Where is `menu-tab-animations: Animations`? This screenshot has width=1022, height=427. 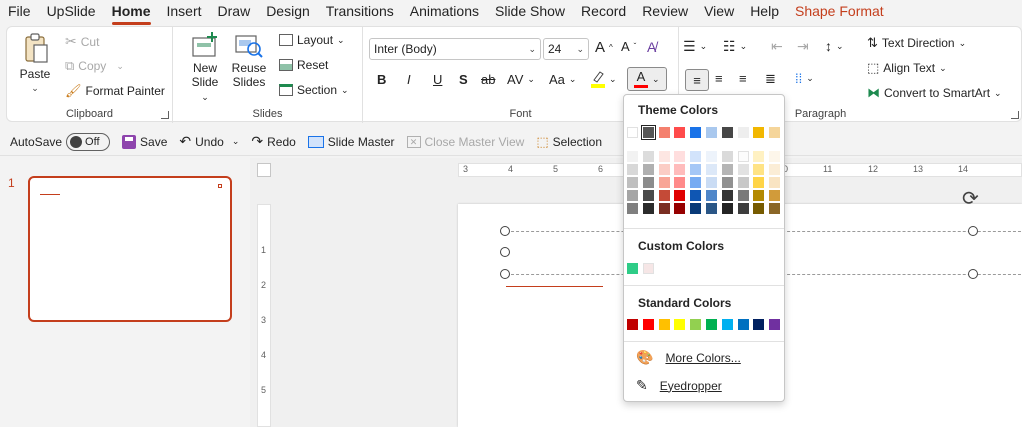
menu-tab-animations: Animations is located at coordinates (444, 11).